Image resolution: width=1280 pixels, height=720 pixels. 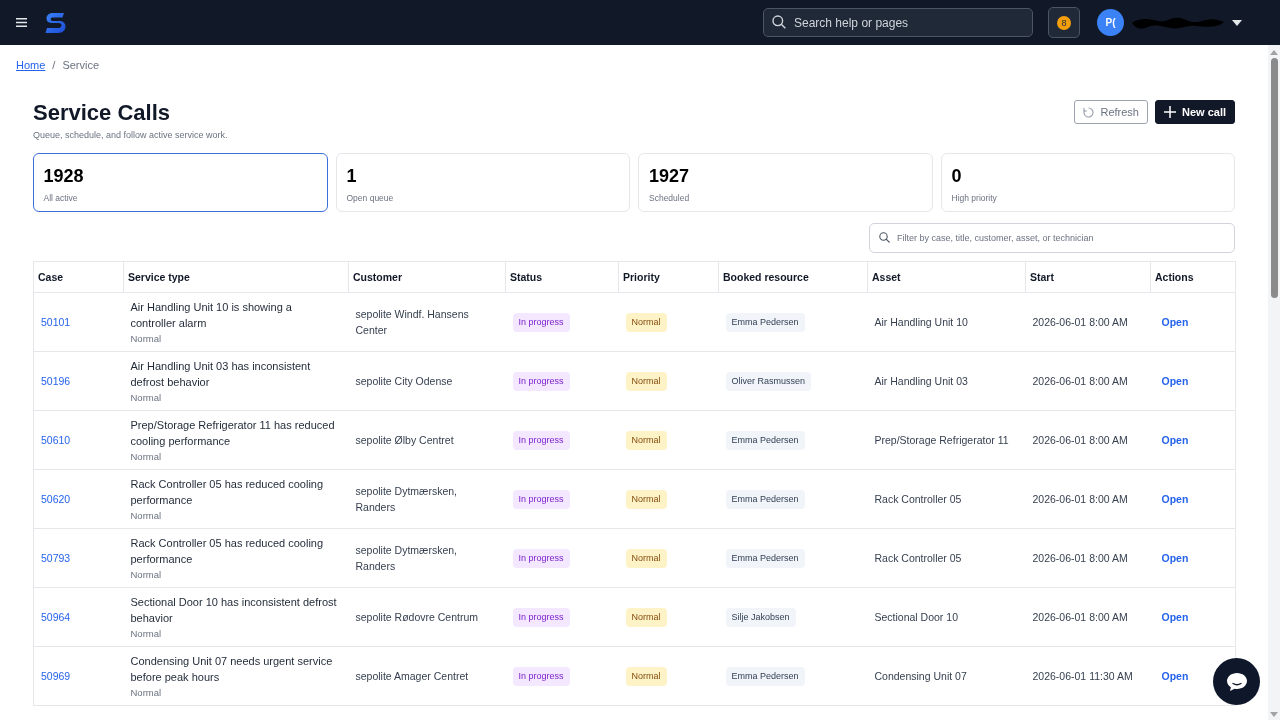 I want to click on service-title: Prep/Storage Refrigerator 11 has reduced cooling performance, so click(x=233, y=433).